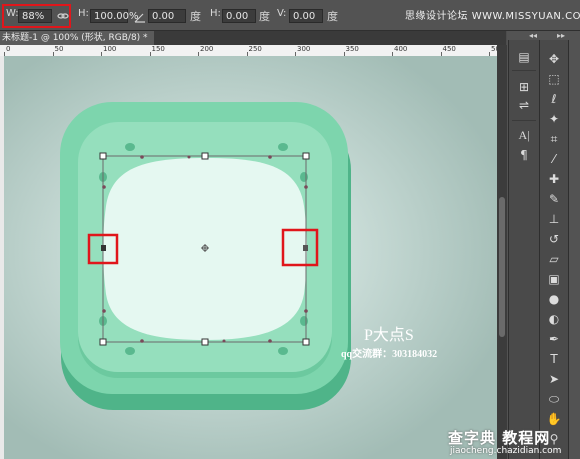  I want to click on eyedropper-icon: ⁄, so click(554, 159).